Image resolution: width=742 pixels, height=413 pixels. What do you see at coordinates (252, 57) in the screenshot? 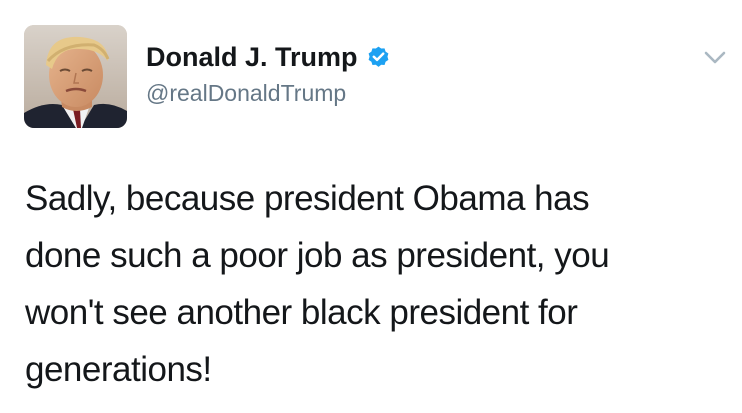
I see `author-display-name: Donald J. Trump` at bounding box center [252, 57].